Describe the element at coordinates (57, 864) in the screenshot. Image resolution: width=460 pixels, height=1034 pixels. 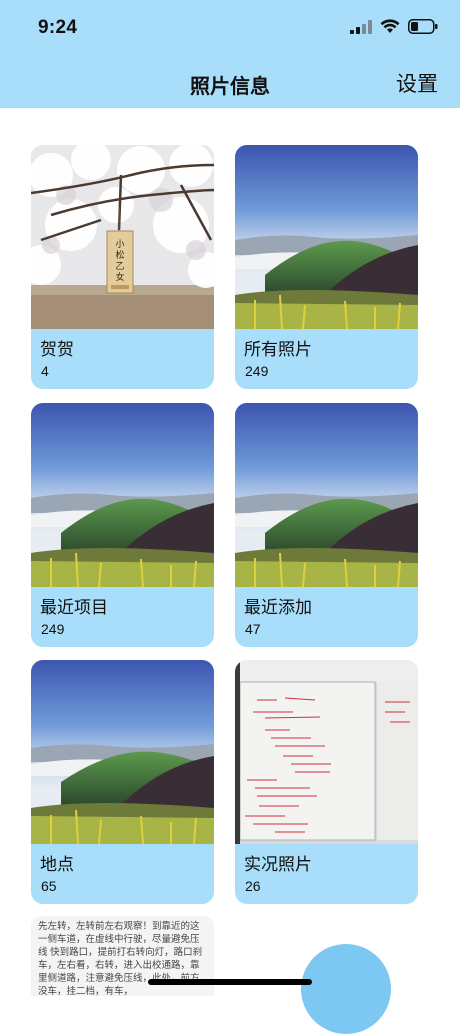
I see `album-name: 地点` at that location.